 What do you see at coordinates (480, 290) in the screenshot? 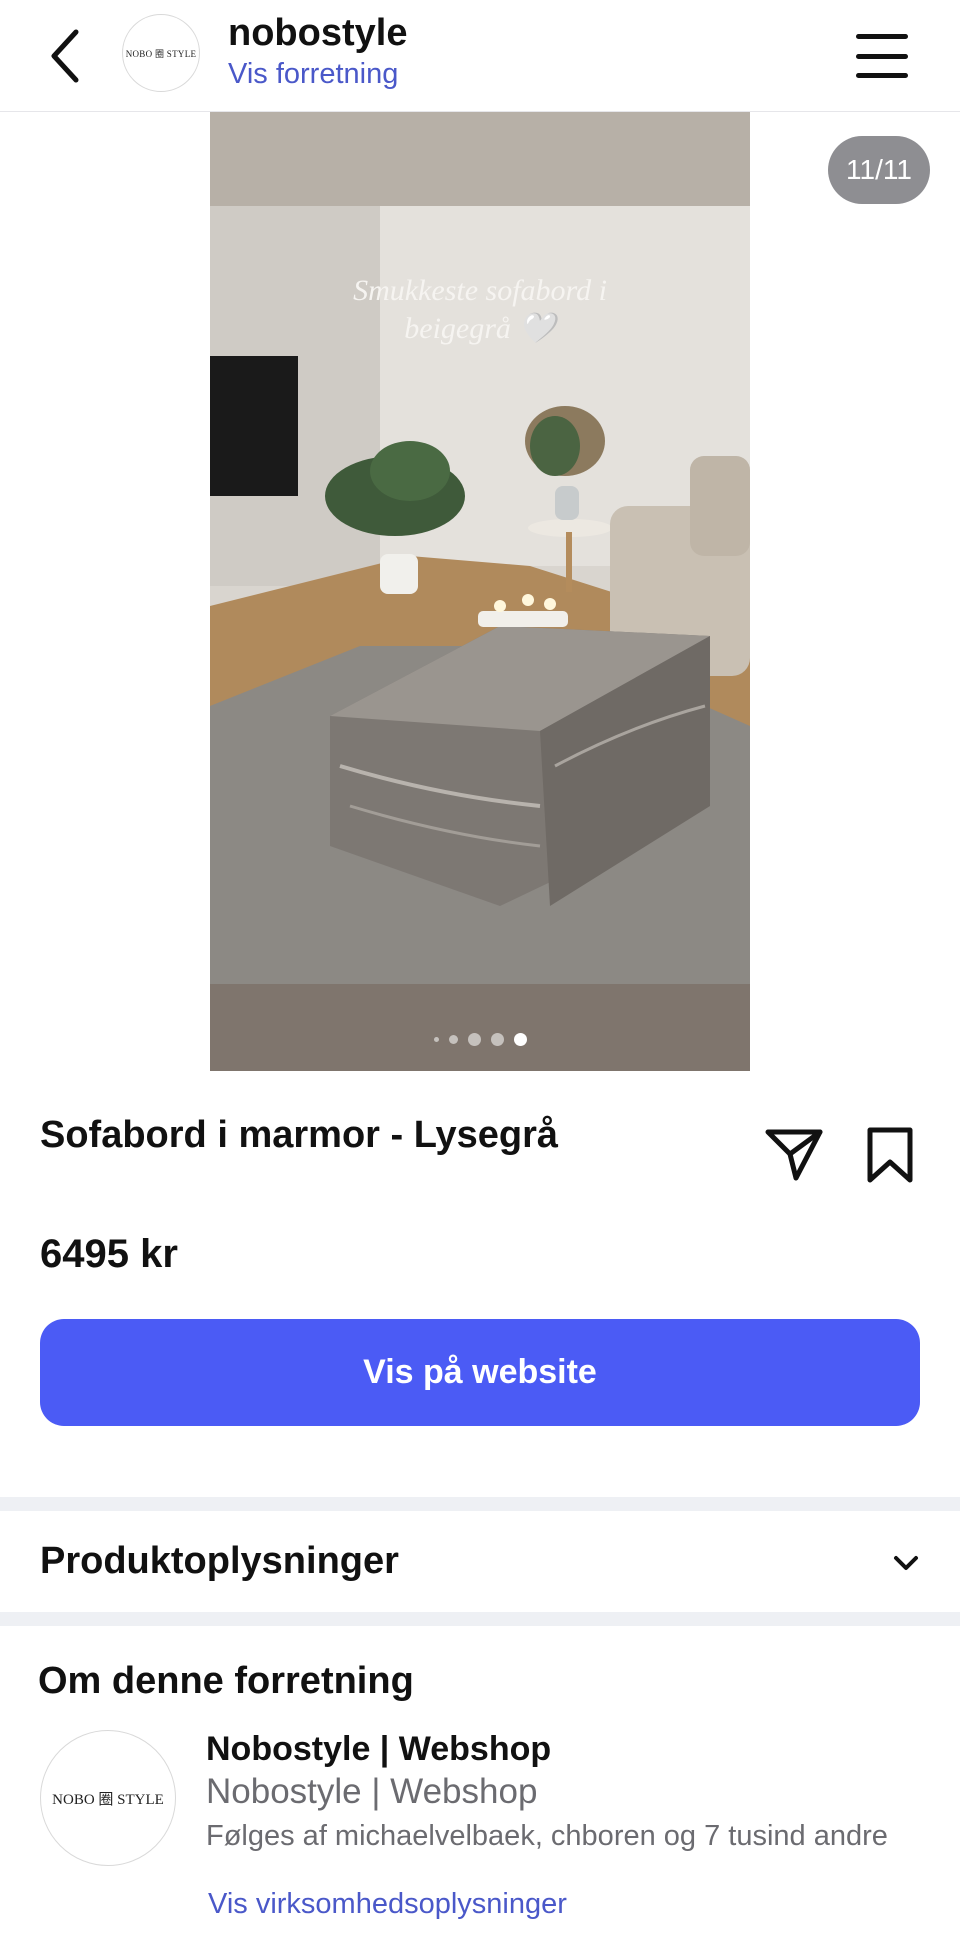
I see `photo-caption-line-1: Smukkeste sofabord i` at bounding box center [480, 290].